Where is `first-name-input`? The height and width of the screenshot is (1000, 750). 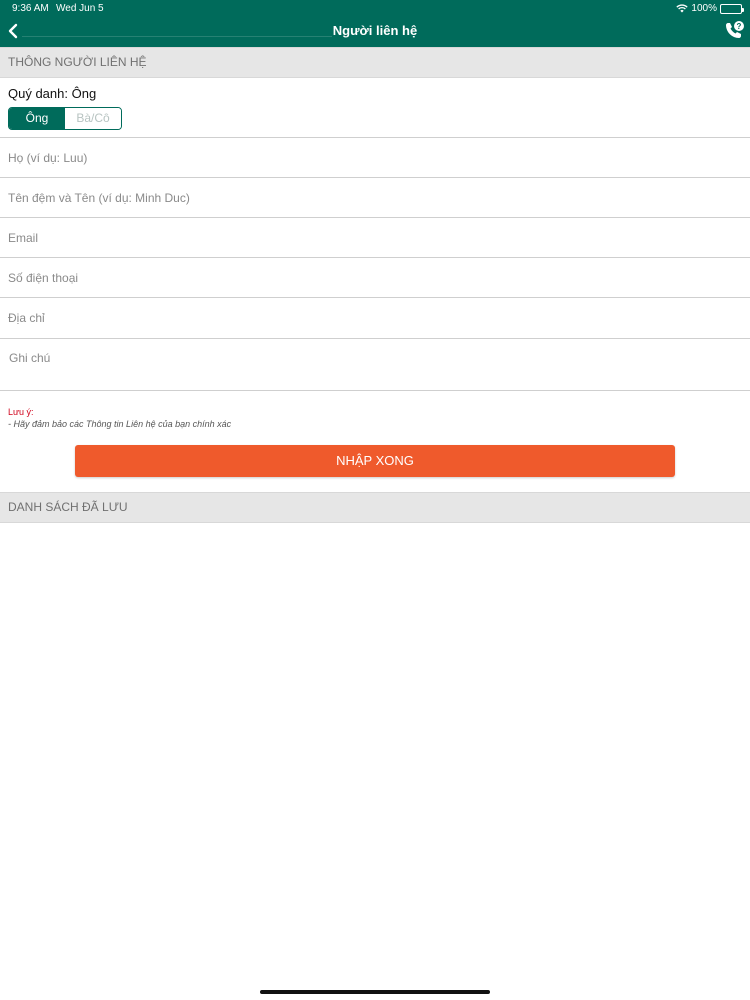 first-name-input is located at coordinates (375, 197).